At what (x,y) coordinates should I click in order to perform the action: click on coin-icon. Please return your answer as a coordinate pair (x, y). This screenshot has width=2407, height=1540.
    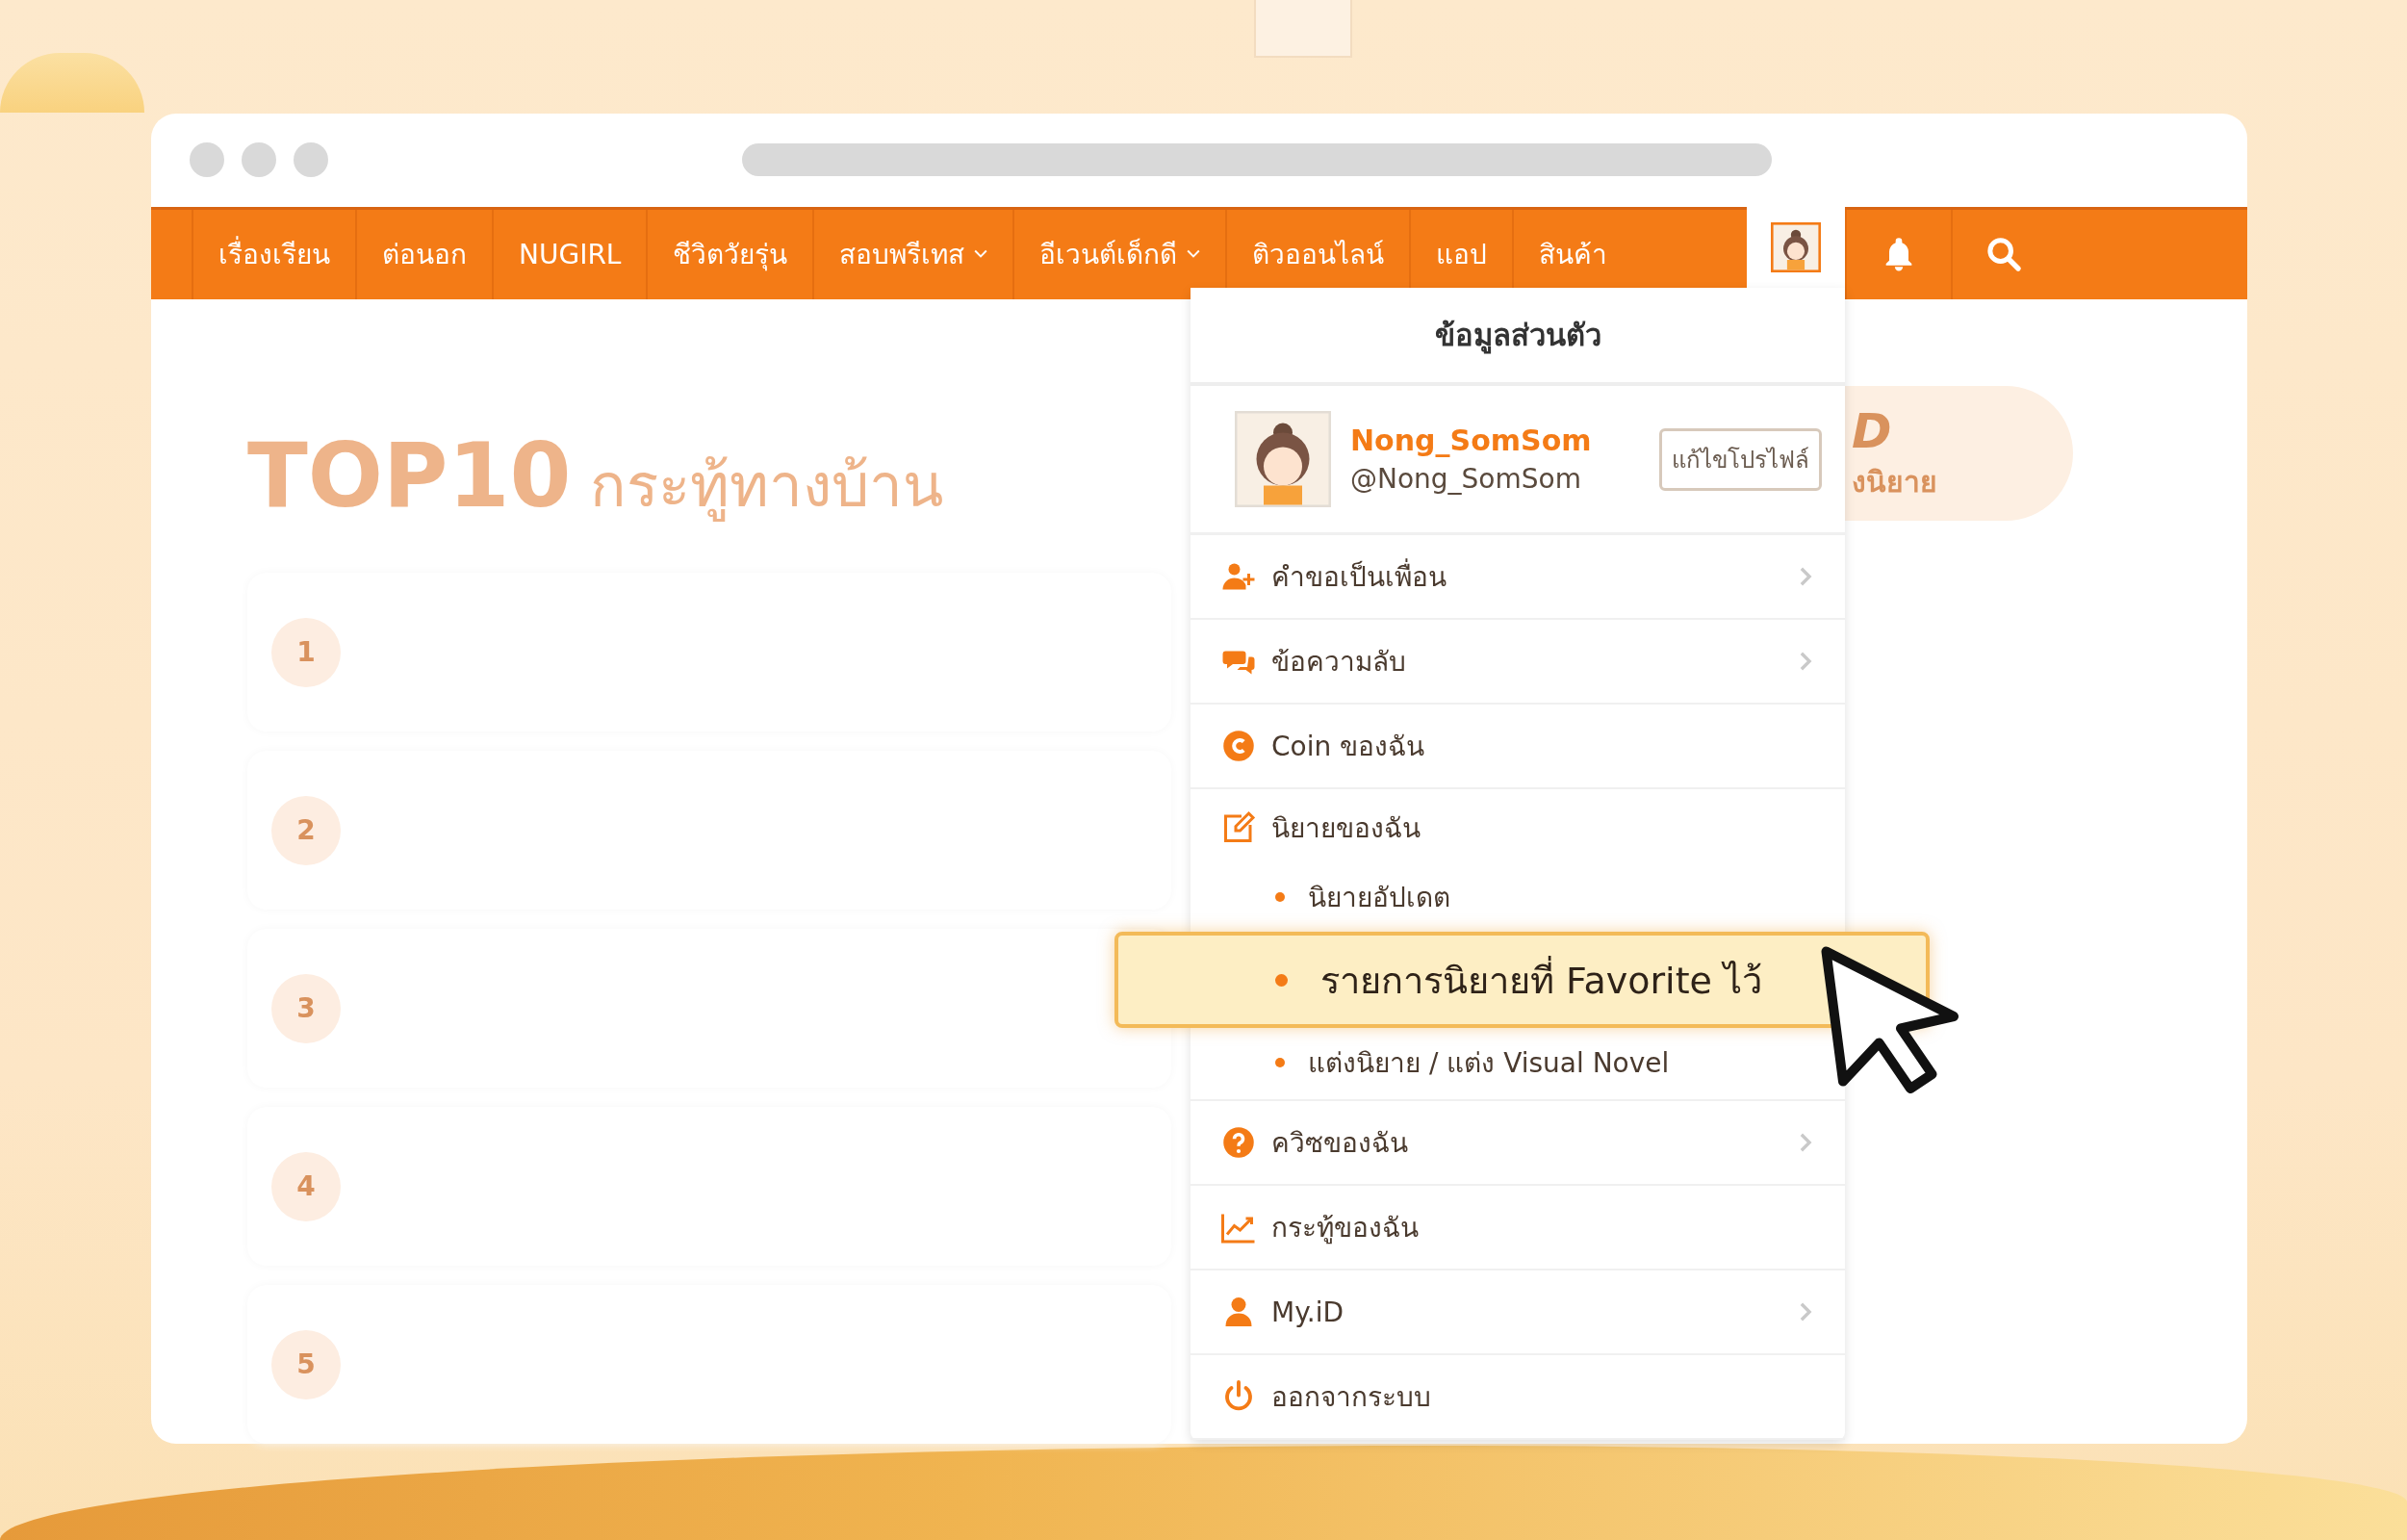
    Looking at the image, I should click on (1238, 746).